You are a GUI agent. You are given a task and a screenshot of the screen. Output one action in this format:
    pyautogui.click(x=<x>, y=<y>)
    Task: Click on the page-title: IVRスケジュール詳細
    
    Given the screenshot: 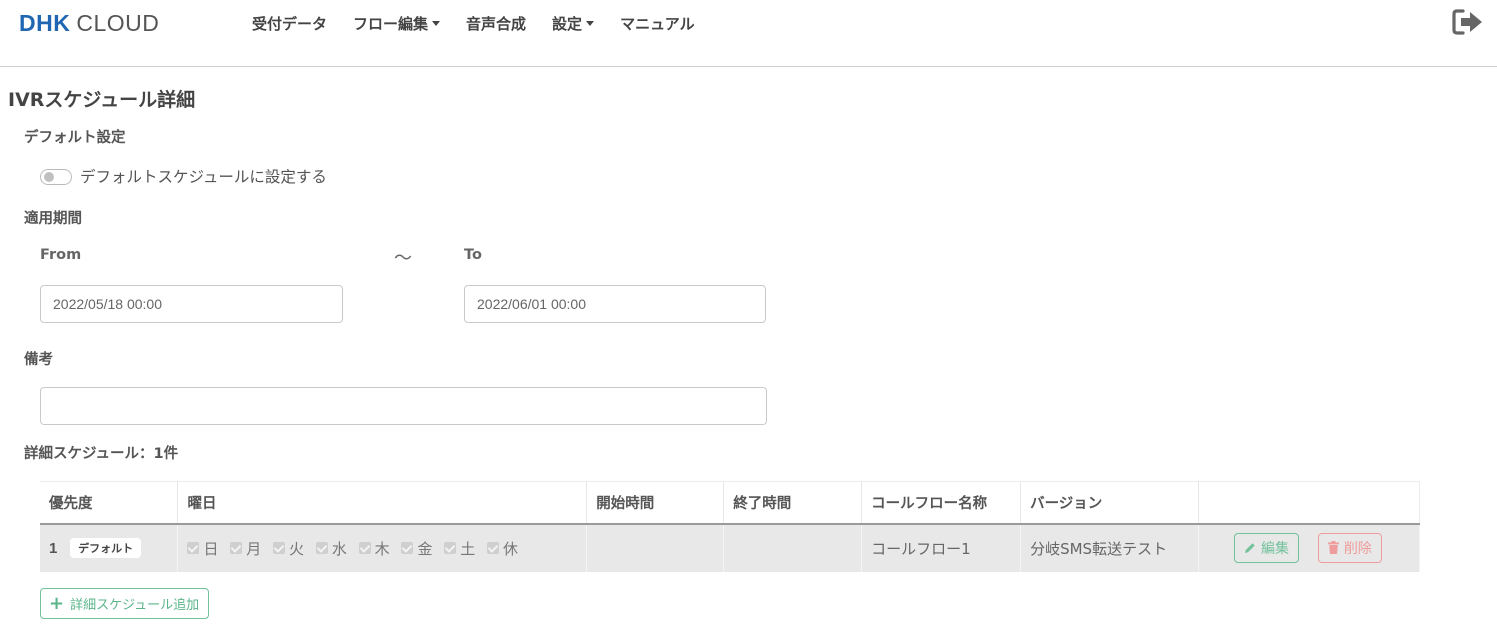 What is the action you would take?
    pyautogui.click(x=102, y=100)
    